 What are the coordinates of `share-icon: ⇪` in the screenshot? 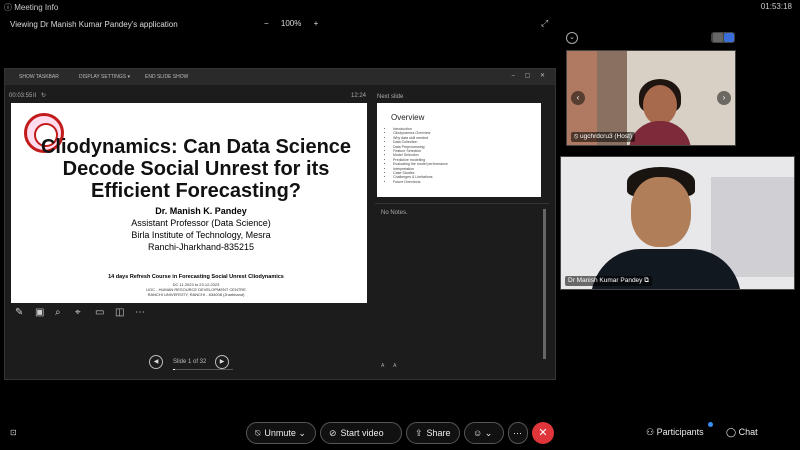 It's located at (419, 433).